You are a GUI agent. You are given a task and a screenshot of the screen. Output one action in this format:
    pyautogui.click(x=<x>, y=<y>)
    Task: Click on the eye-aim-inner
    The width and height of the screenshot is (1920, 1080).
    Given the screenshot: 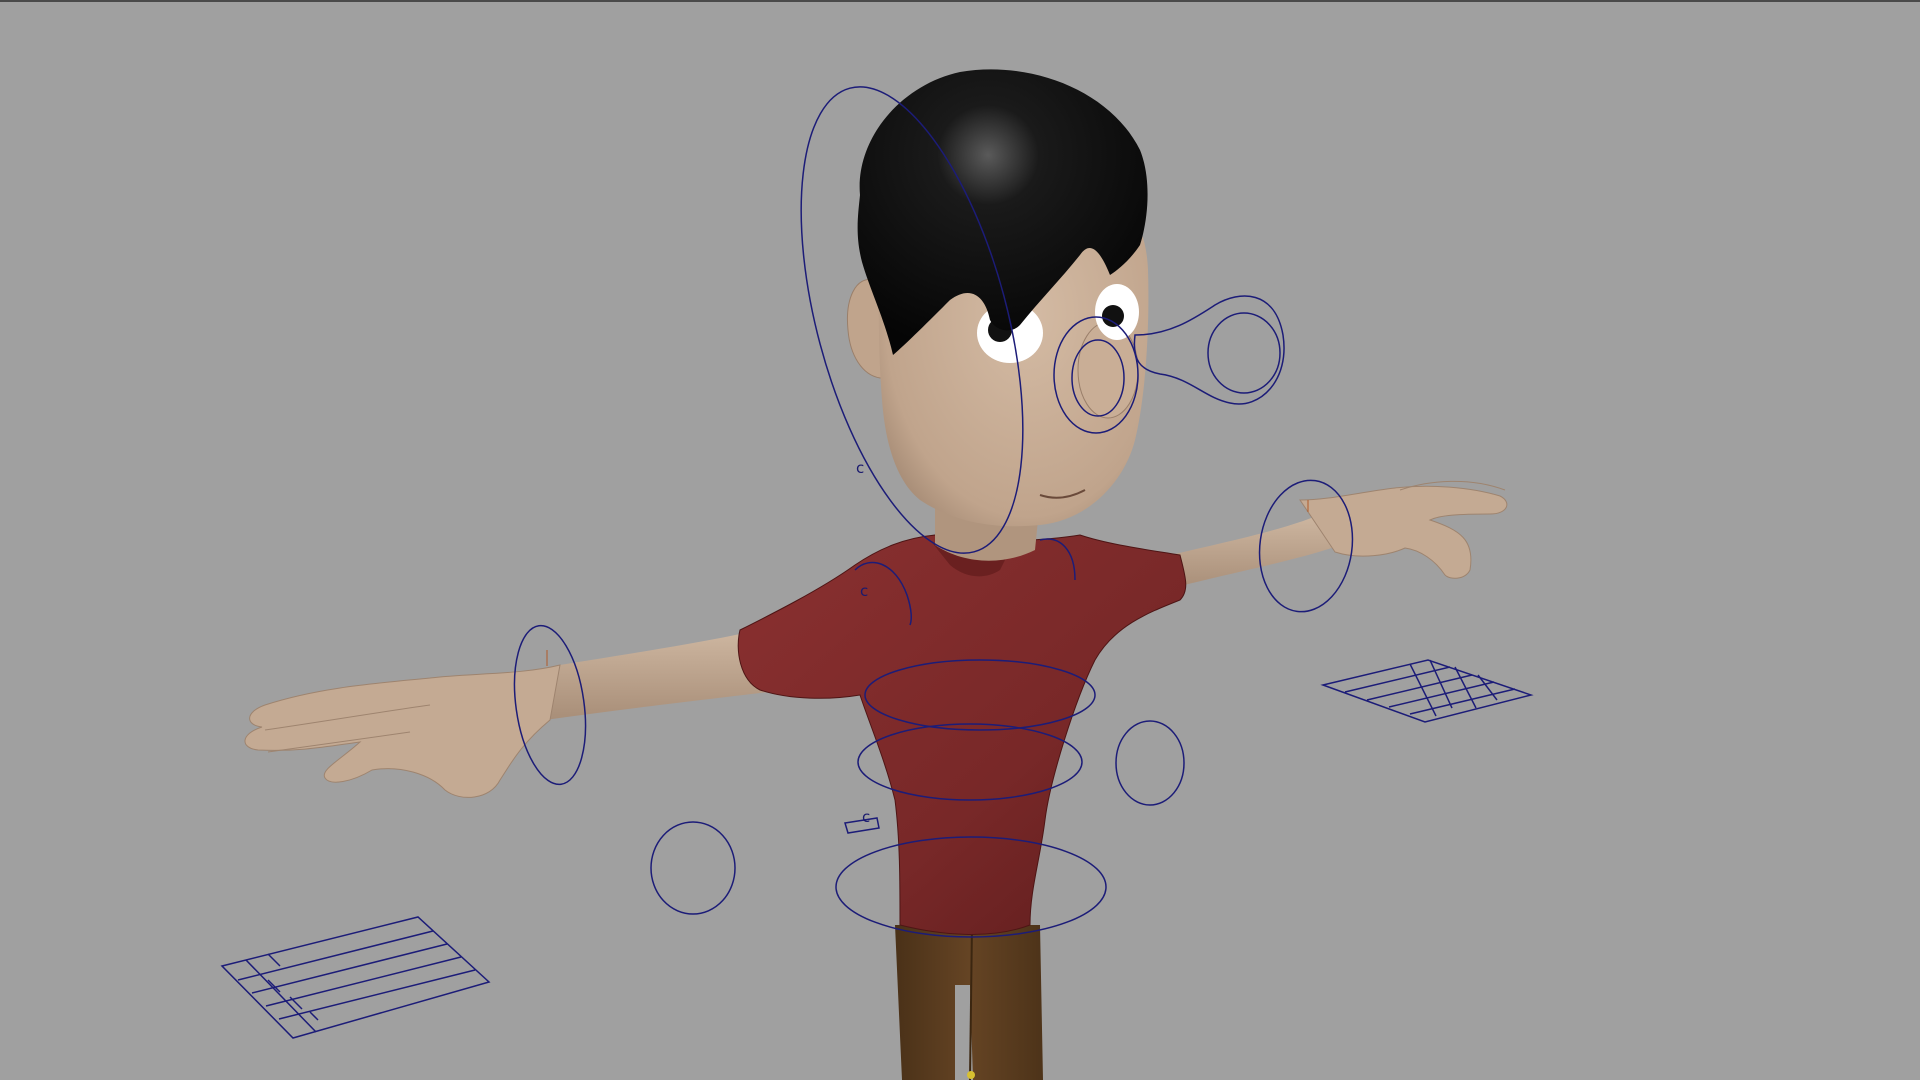 What is the action you would take?
    pyautogui.click(x=1244, y=353)
    